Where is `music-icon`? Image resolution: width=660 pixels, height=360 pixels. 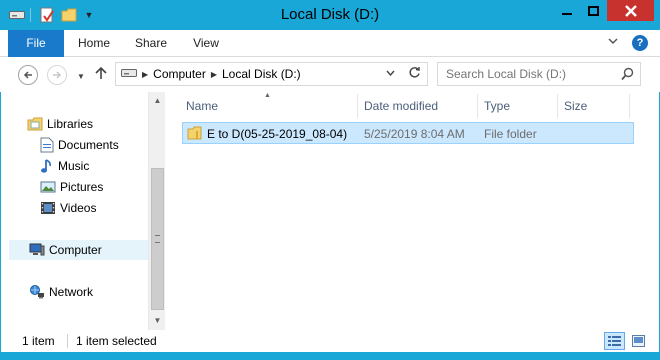
music-icon is located at coordinates (46, 166).